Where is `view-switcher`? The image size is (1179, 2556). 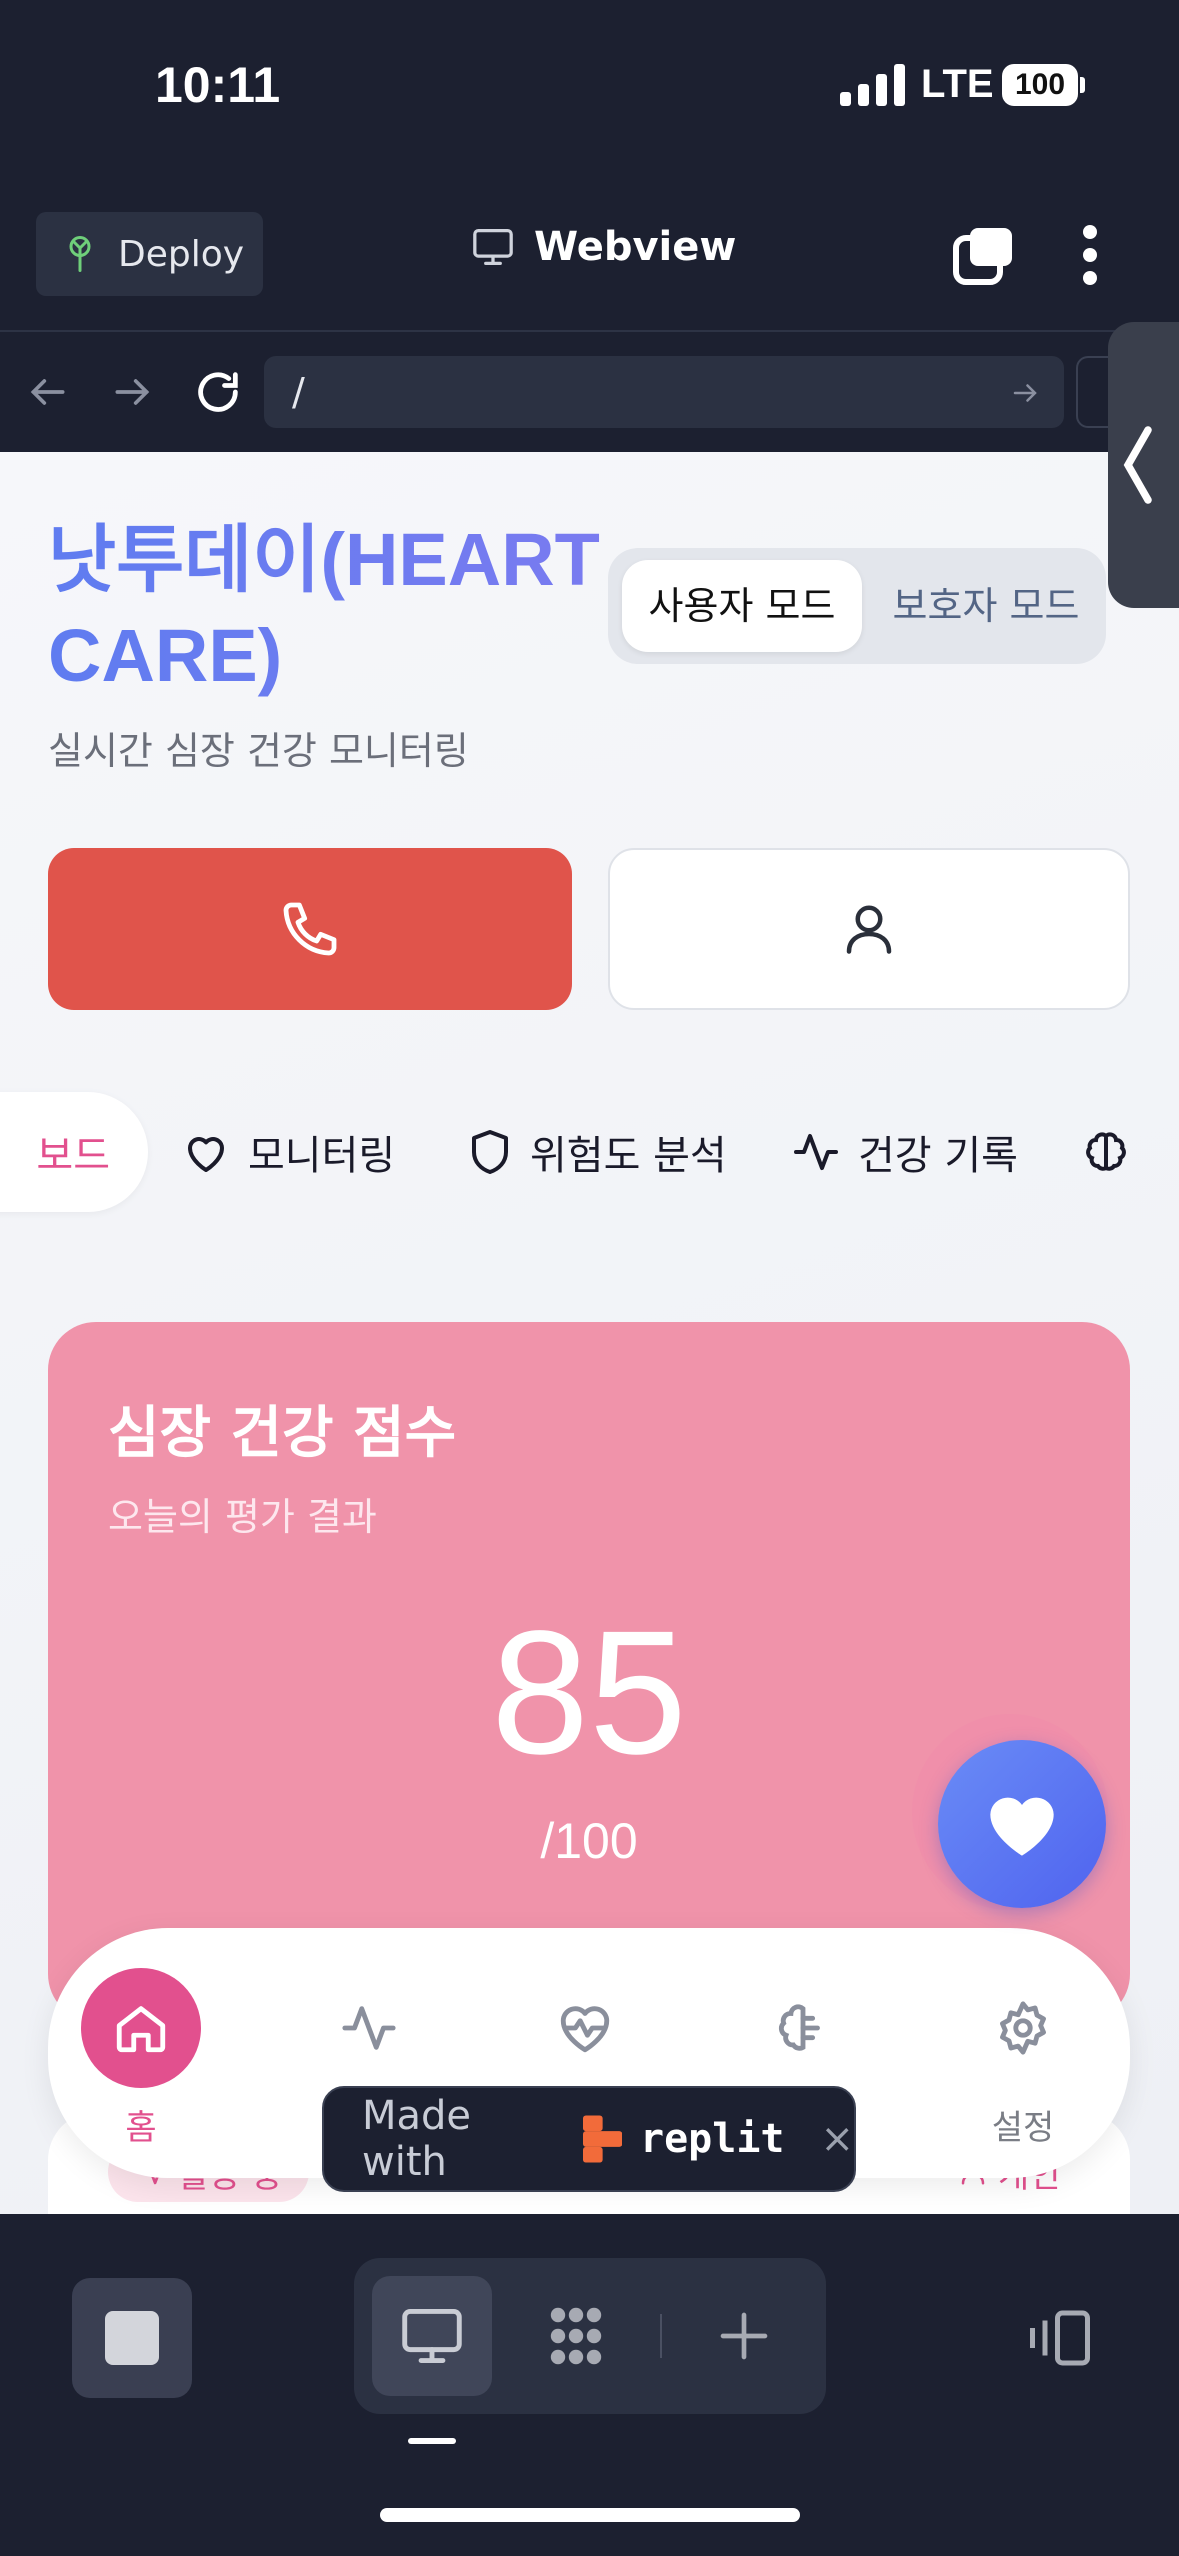 view-switcher is located at coordinates (590, 2336).